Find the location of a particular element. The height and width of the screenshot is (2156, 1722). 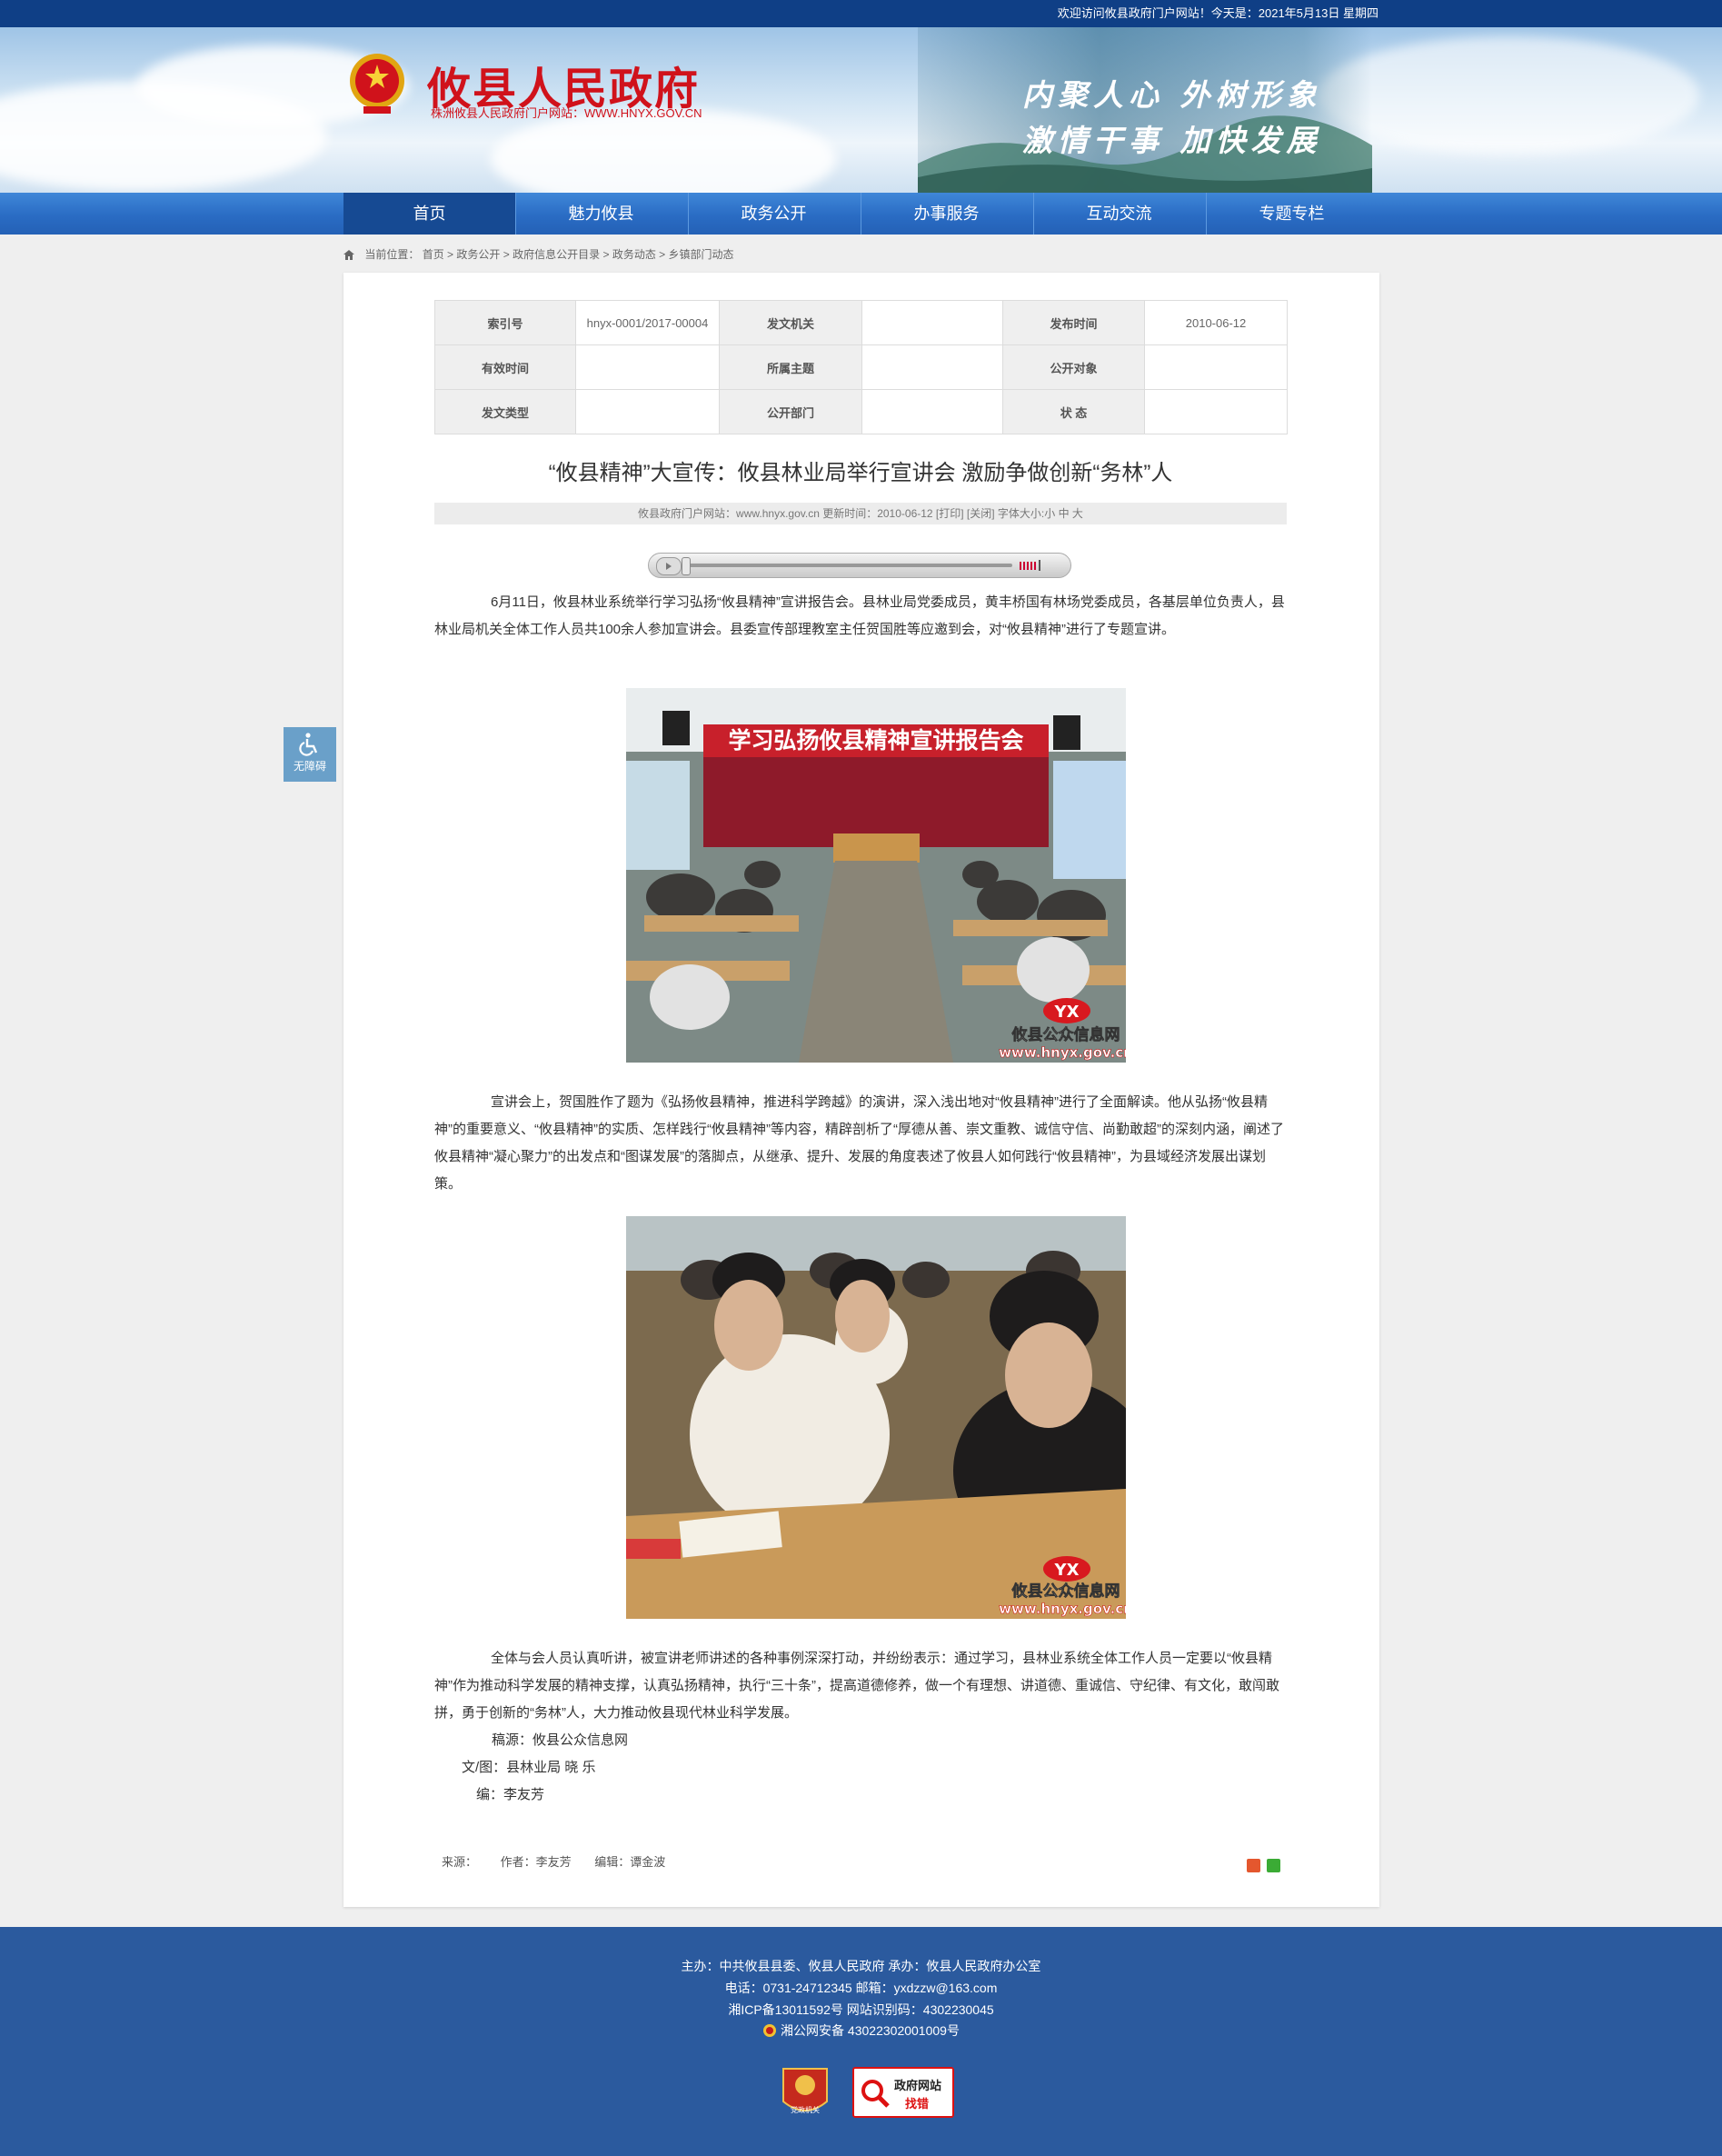

table-cell: 发布时间 is located at coordinates (1073, 322).